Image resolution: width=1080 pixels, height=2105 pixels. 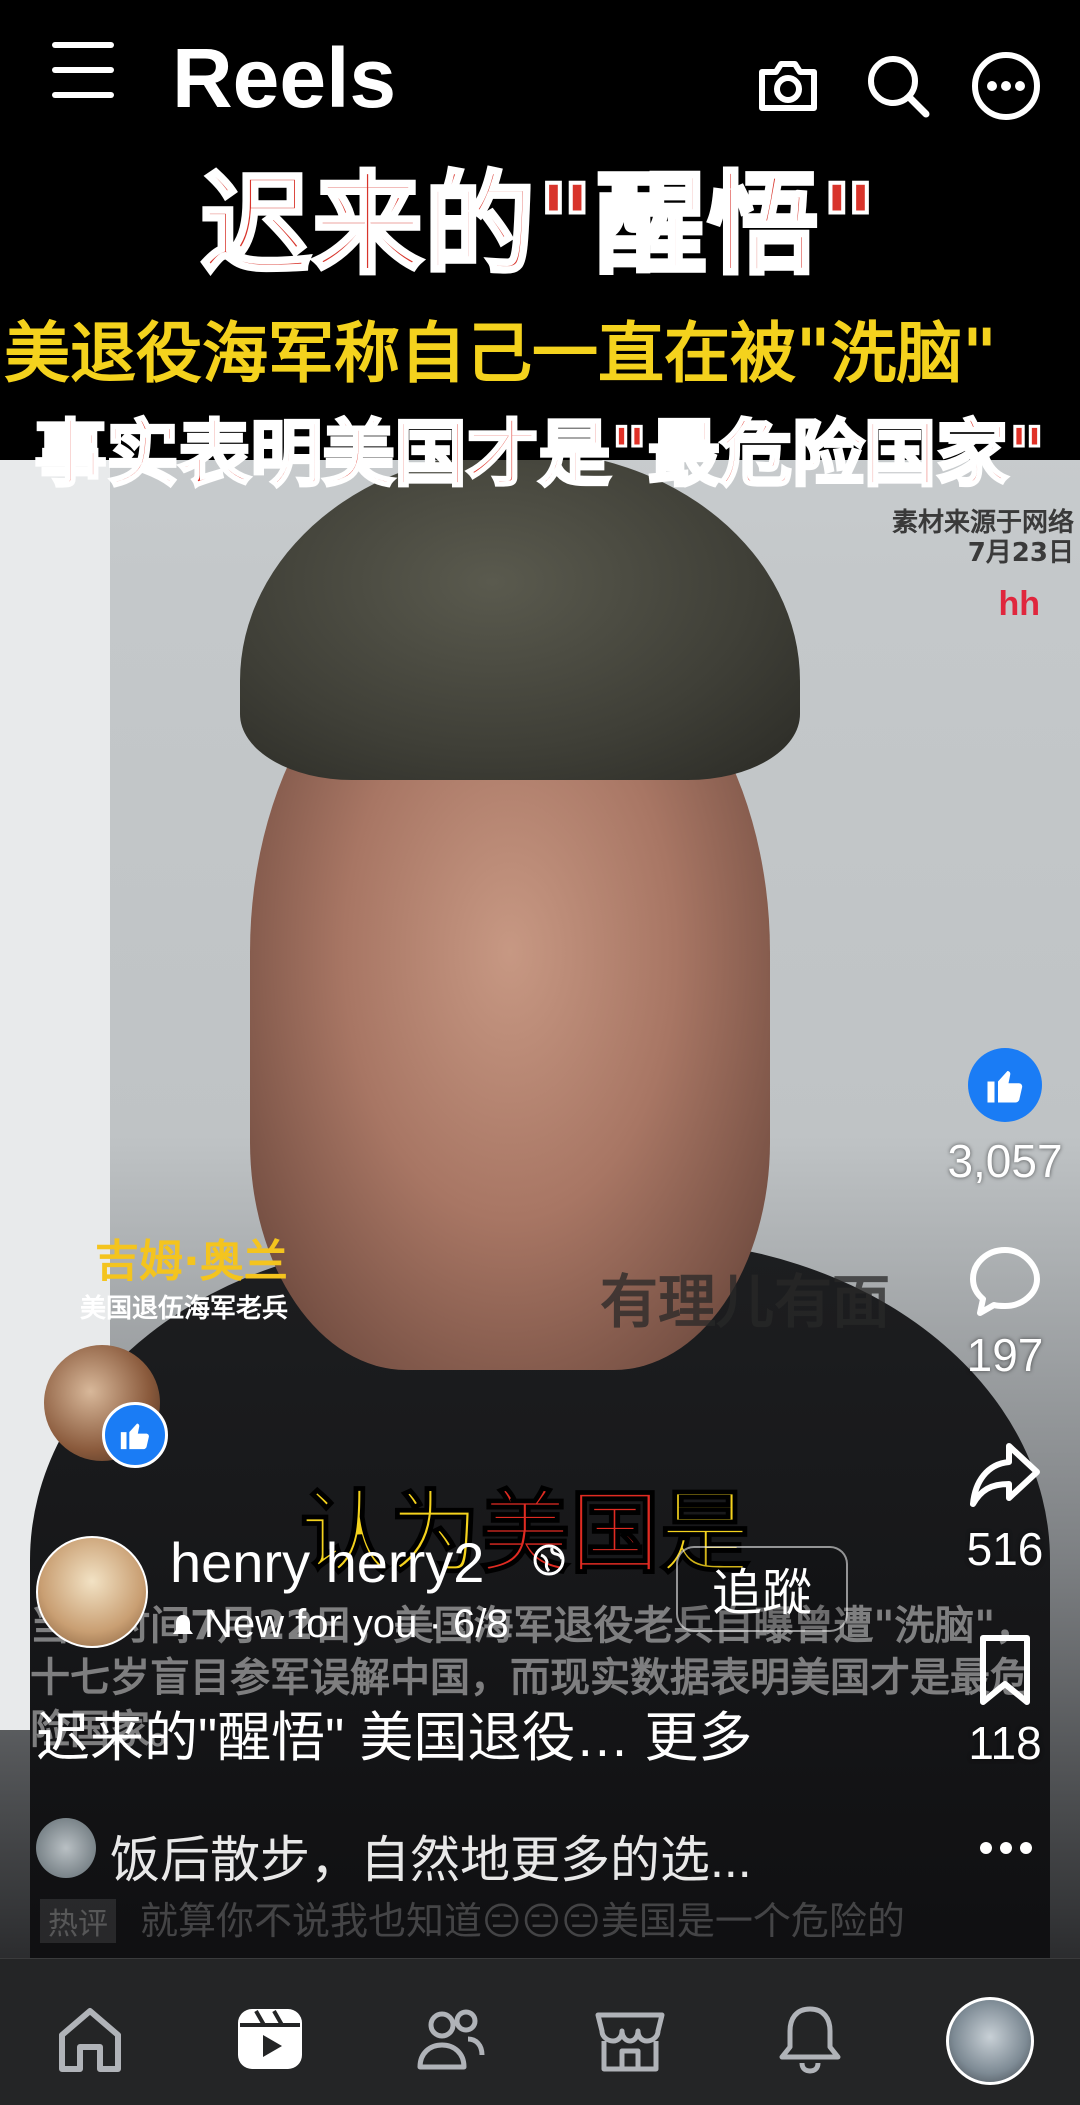 I want to click on video-hot-comment: 热评 就算你不说我也知道😑😑😑美国是一个危险的, so click(x=472, y=1917).